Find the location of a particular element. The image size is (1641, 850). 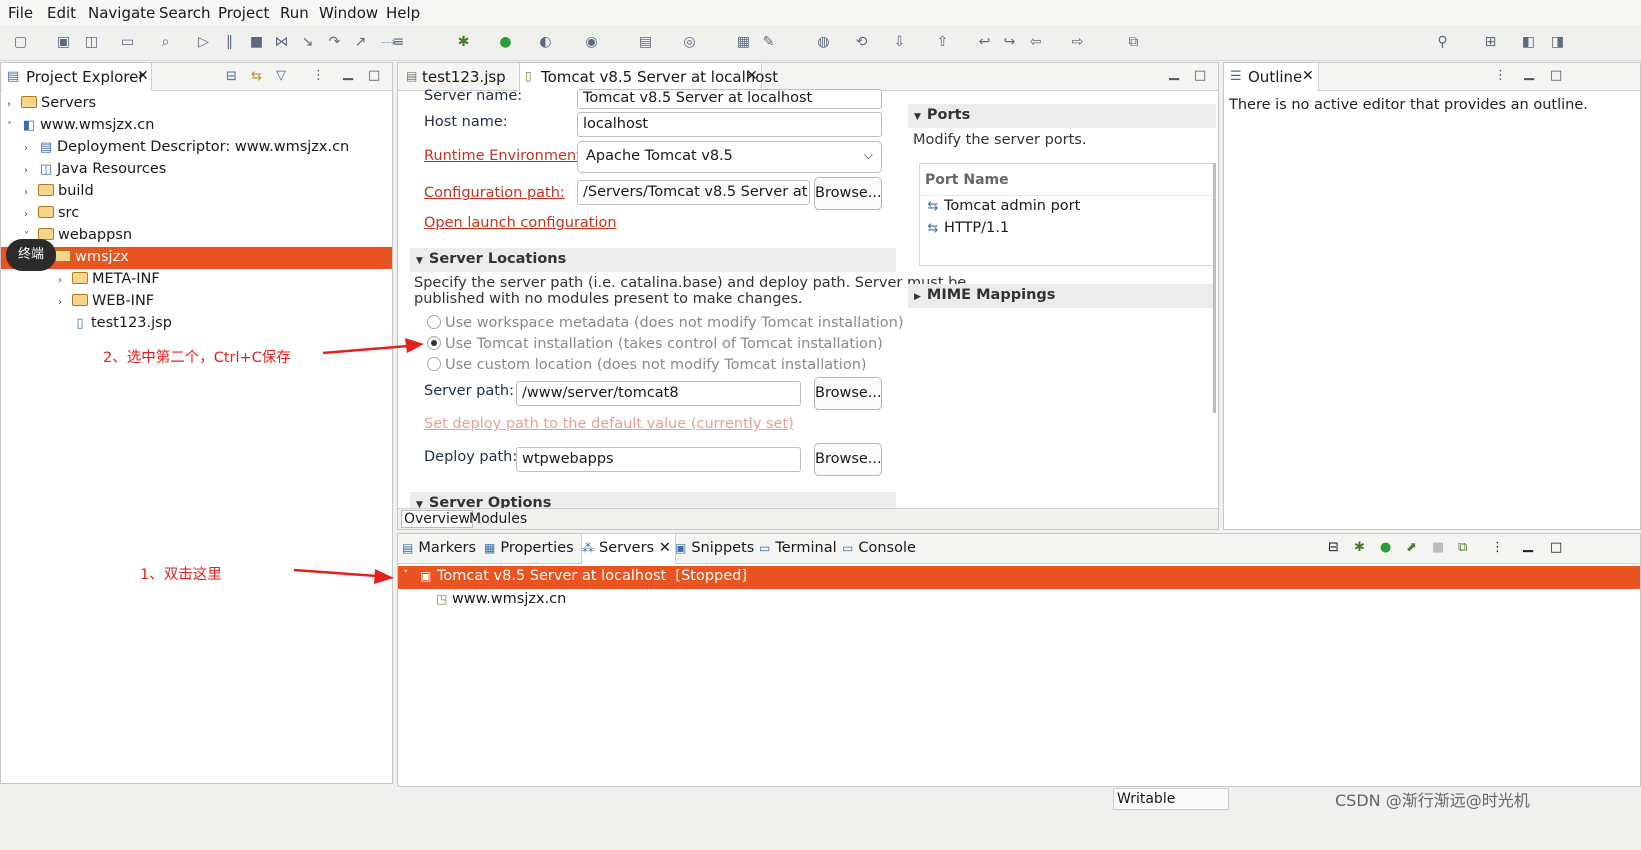

open-task-icon: ✎ is located at coordinates (768, 42).